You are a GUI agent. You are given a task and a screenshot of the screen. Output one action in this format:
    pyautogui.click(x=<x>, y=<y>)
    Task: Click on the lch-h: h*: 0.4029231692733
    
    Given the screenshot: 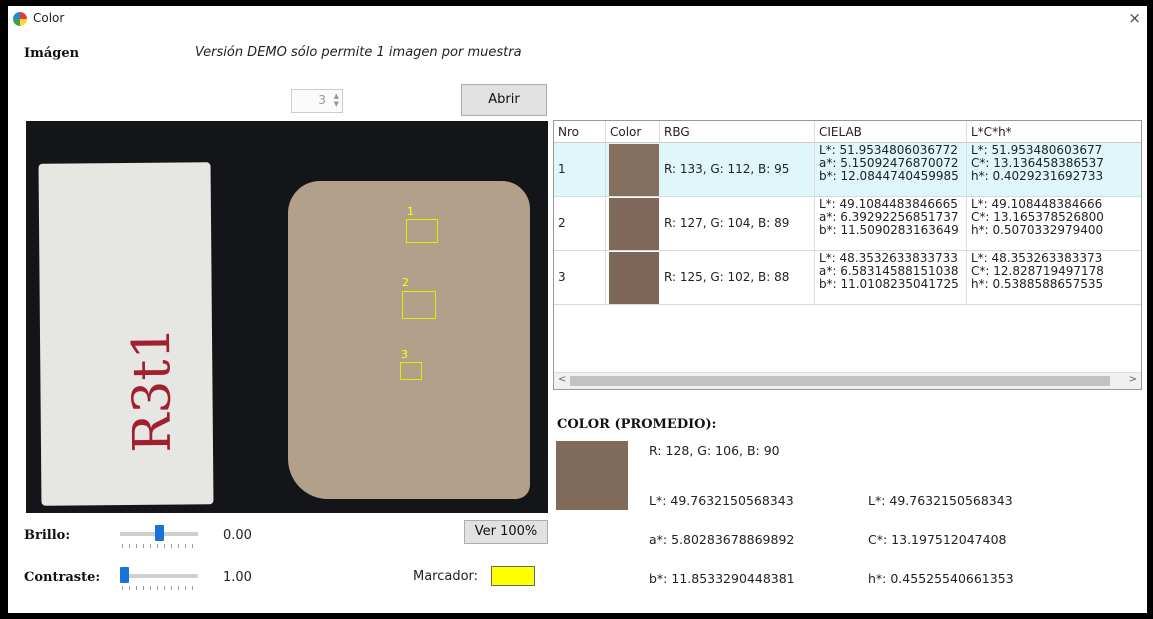 What is the action you would take?
    pyautogui.click(x=1037, y=176)
    